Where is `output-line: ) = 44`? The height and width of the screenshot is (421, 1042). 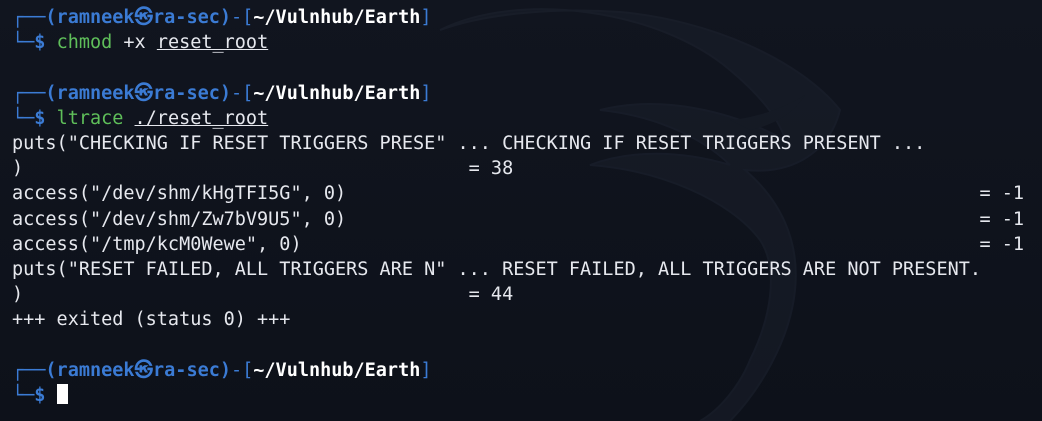
output-line: ) = 44 is located at coordinates (527, 294).